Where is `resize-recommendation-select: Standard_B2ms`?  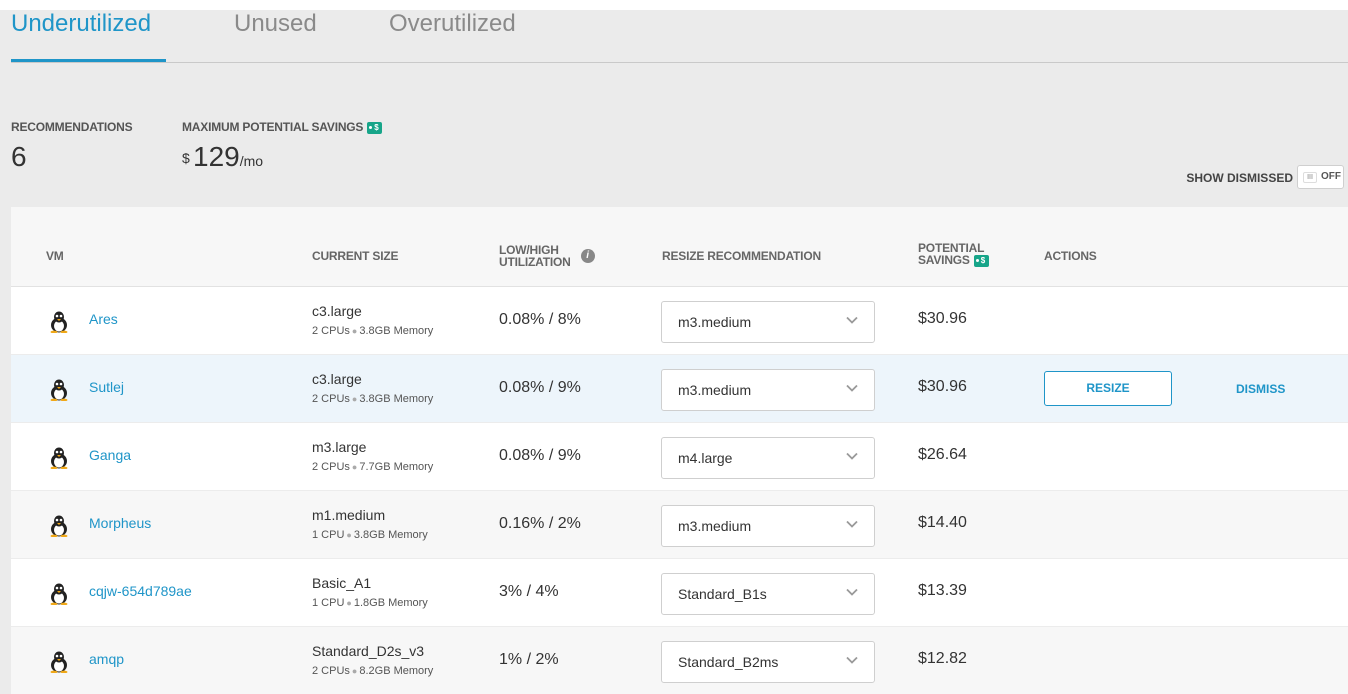
resize-recommendation-select: Standard_B2ms is located at coordinates (768, 662).